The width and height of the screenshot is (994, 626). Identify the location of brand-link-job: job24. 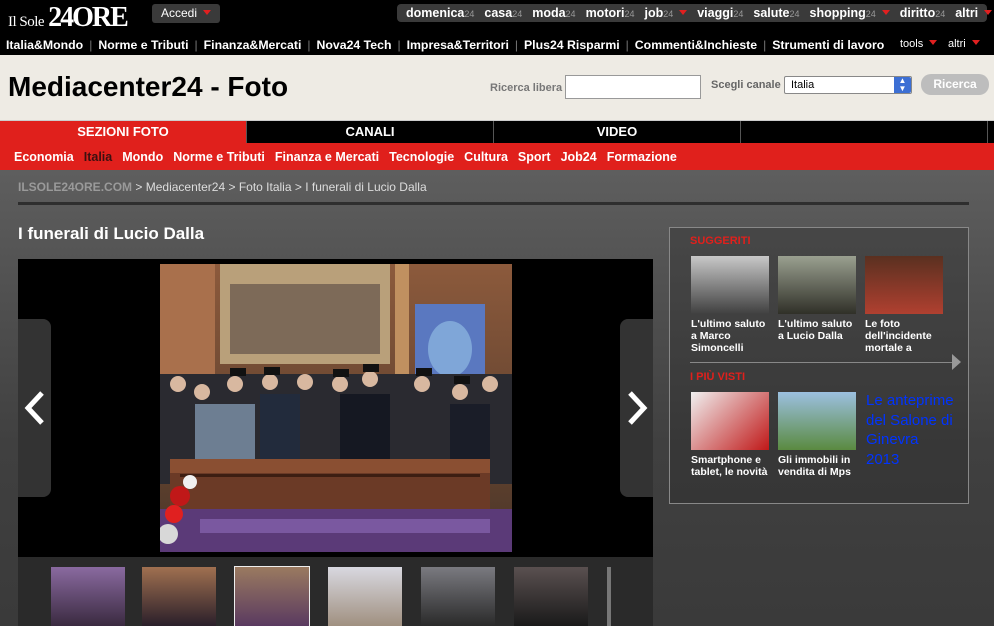
(666, 13).